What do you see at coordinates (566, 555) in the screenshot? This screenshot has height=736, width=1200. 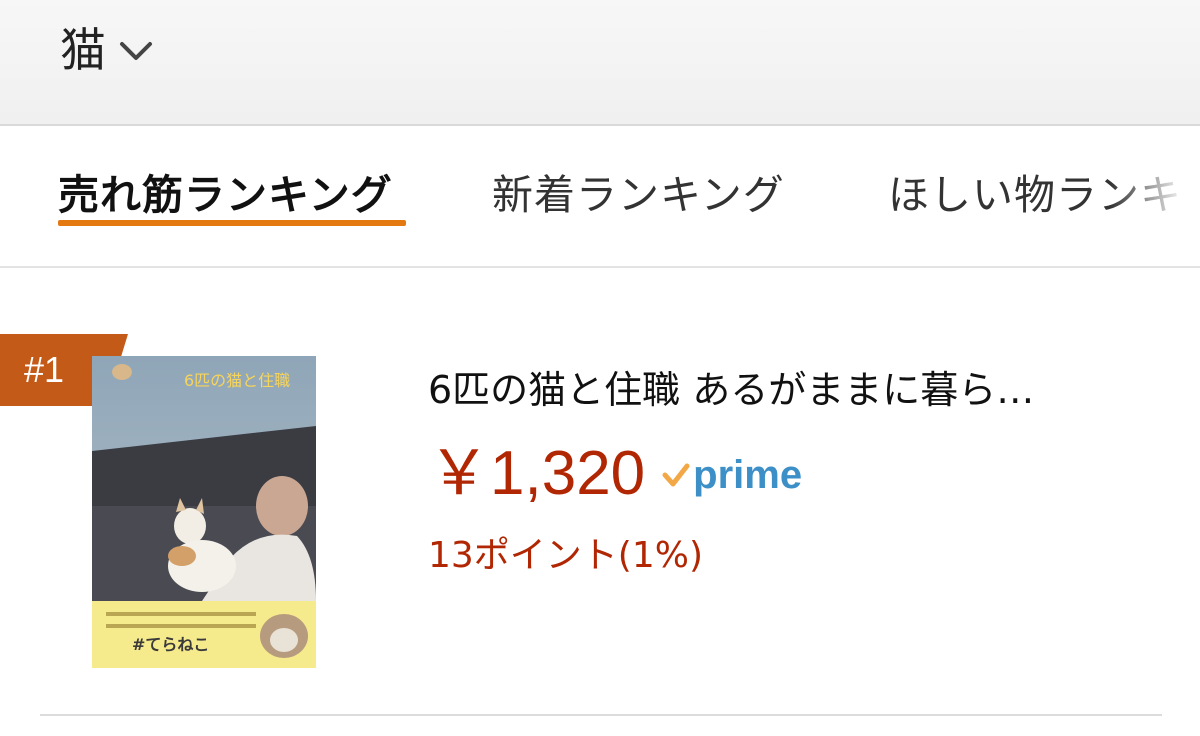 I see `reward-points: 13ポイント(1%)` at bounding box center [566, 555].